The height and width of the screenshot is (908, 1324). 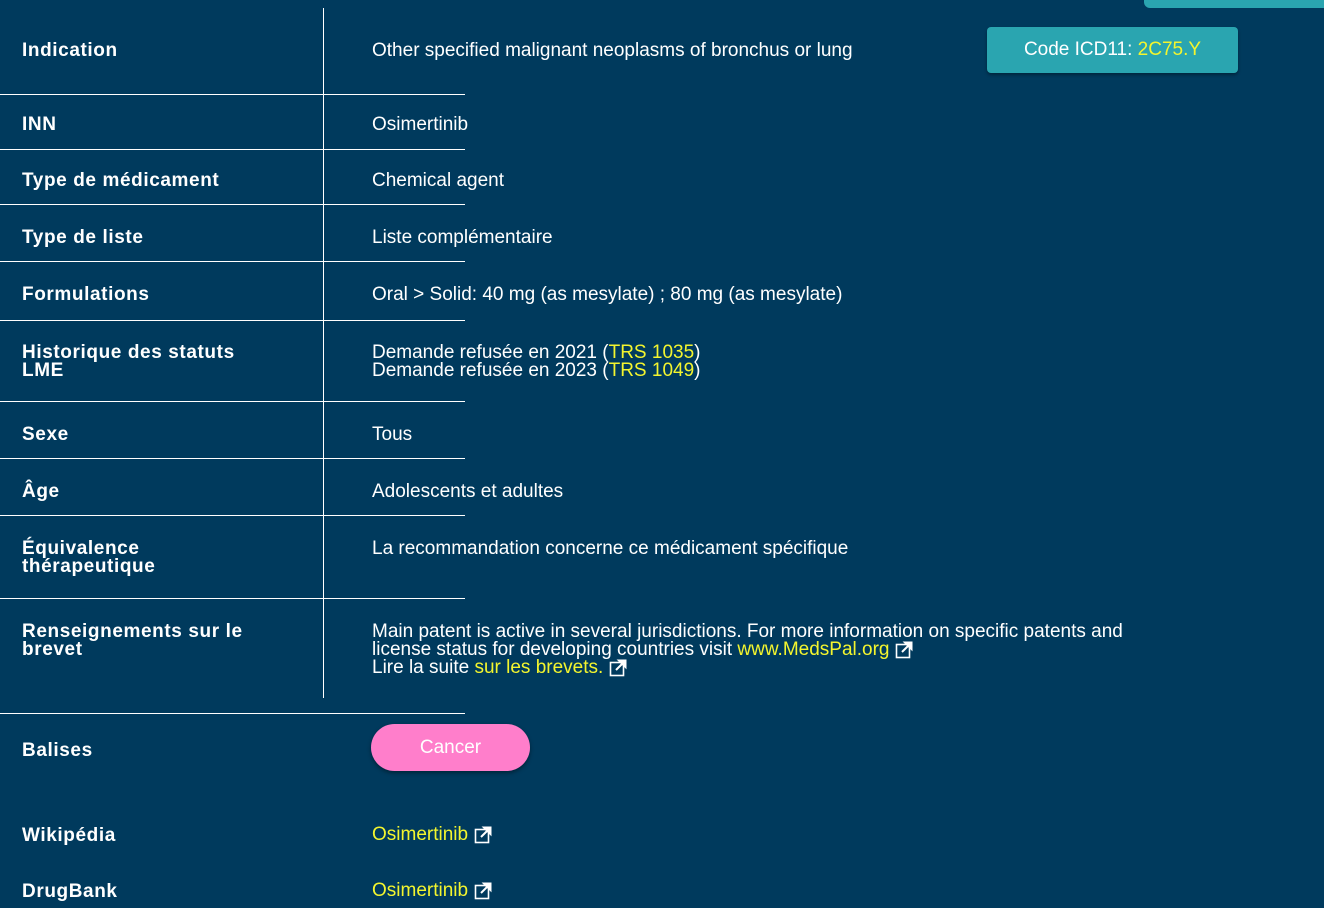 I want to click on inn-label: INN, so click(x=39, y=124).